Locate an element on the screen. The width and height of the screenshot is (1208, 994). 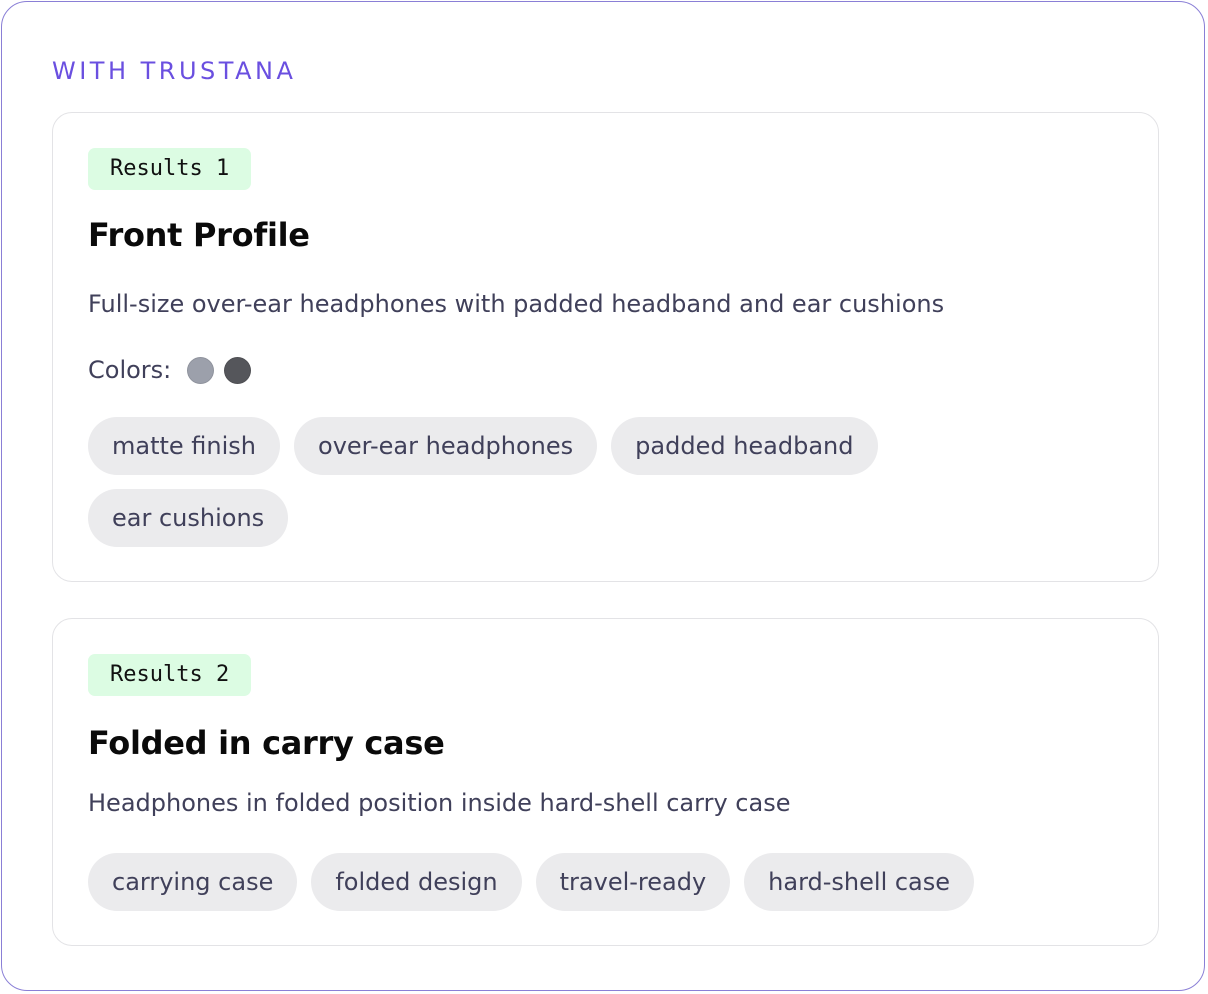
panel-heading: WITH TRUSTANA is located at coordinates (174, 71).